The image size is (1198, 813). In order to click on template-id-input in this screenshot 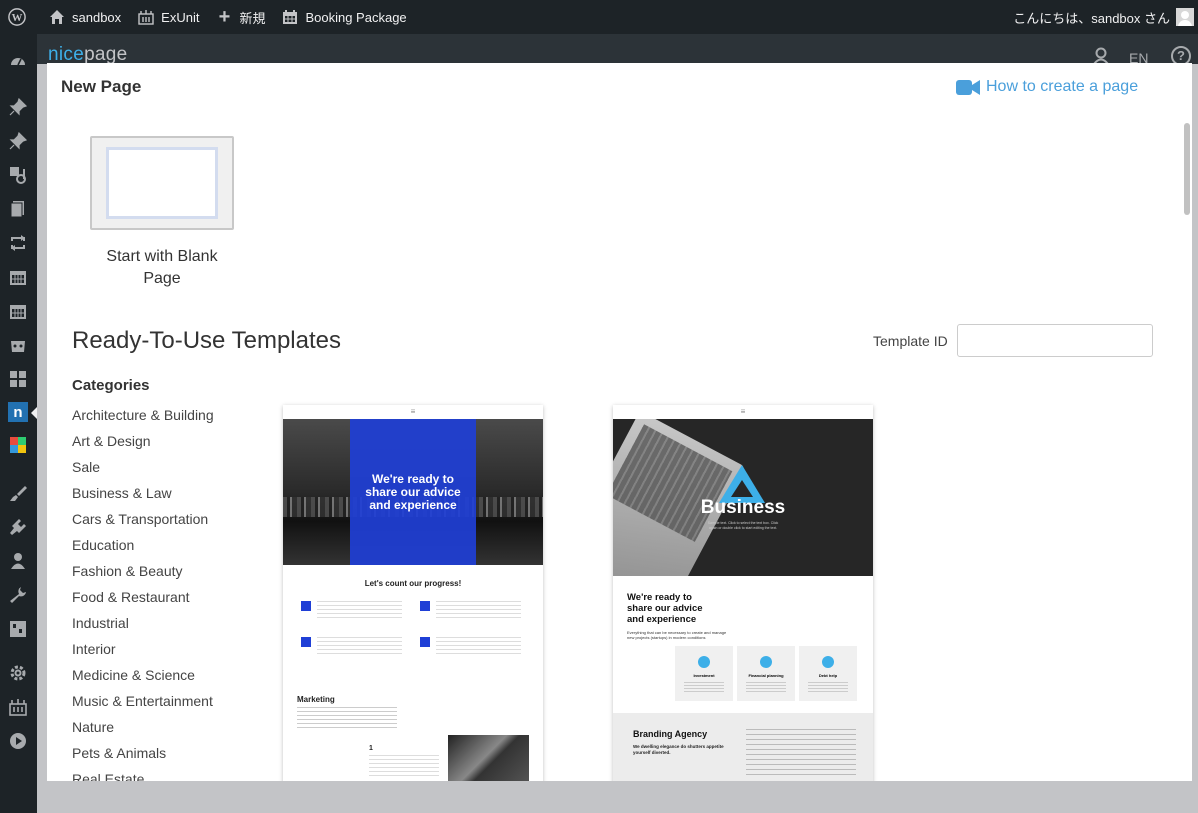, I will do `click(1055, 340)`.